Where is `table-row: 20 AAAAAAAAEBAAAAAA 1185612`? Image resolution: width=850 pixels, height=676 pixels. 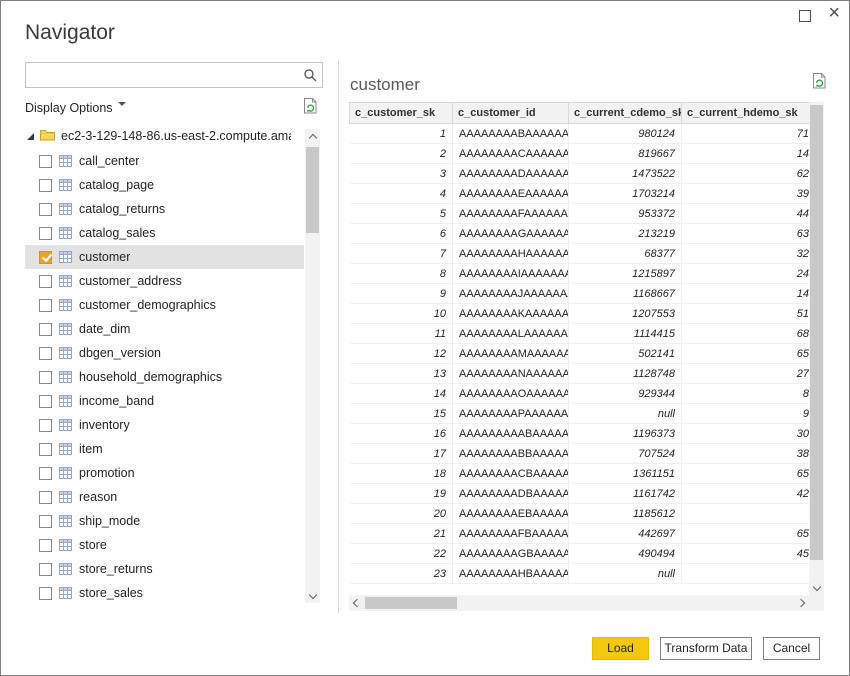
table-row: 20 AAAAAAAAEBAAAAAA 1185612 is located at coordinates (579, 513).